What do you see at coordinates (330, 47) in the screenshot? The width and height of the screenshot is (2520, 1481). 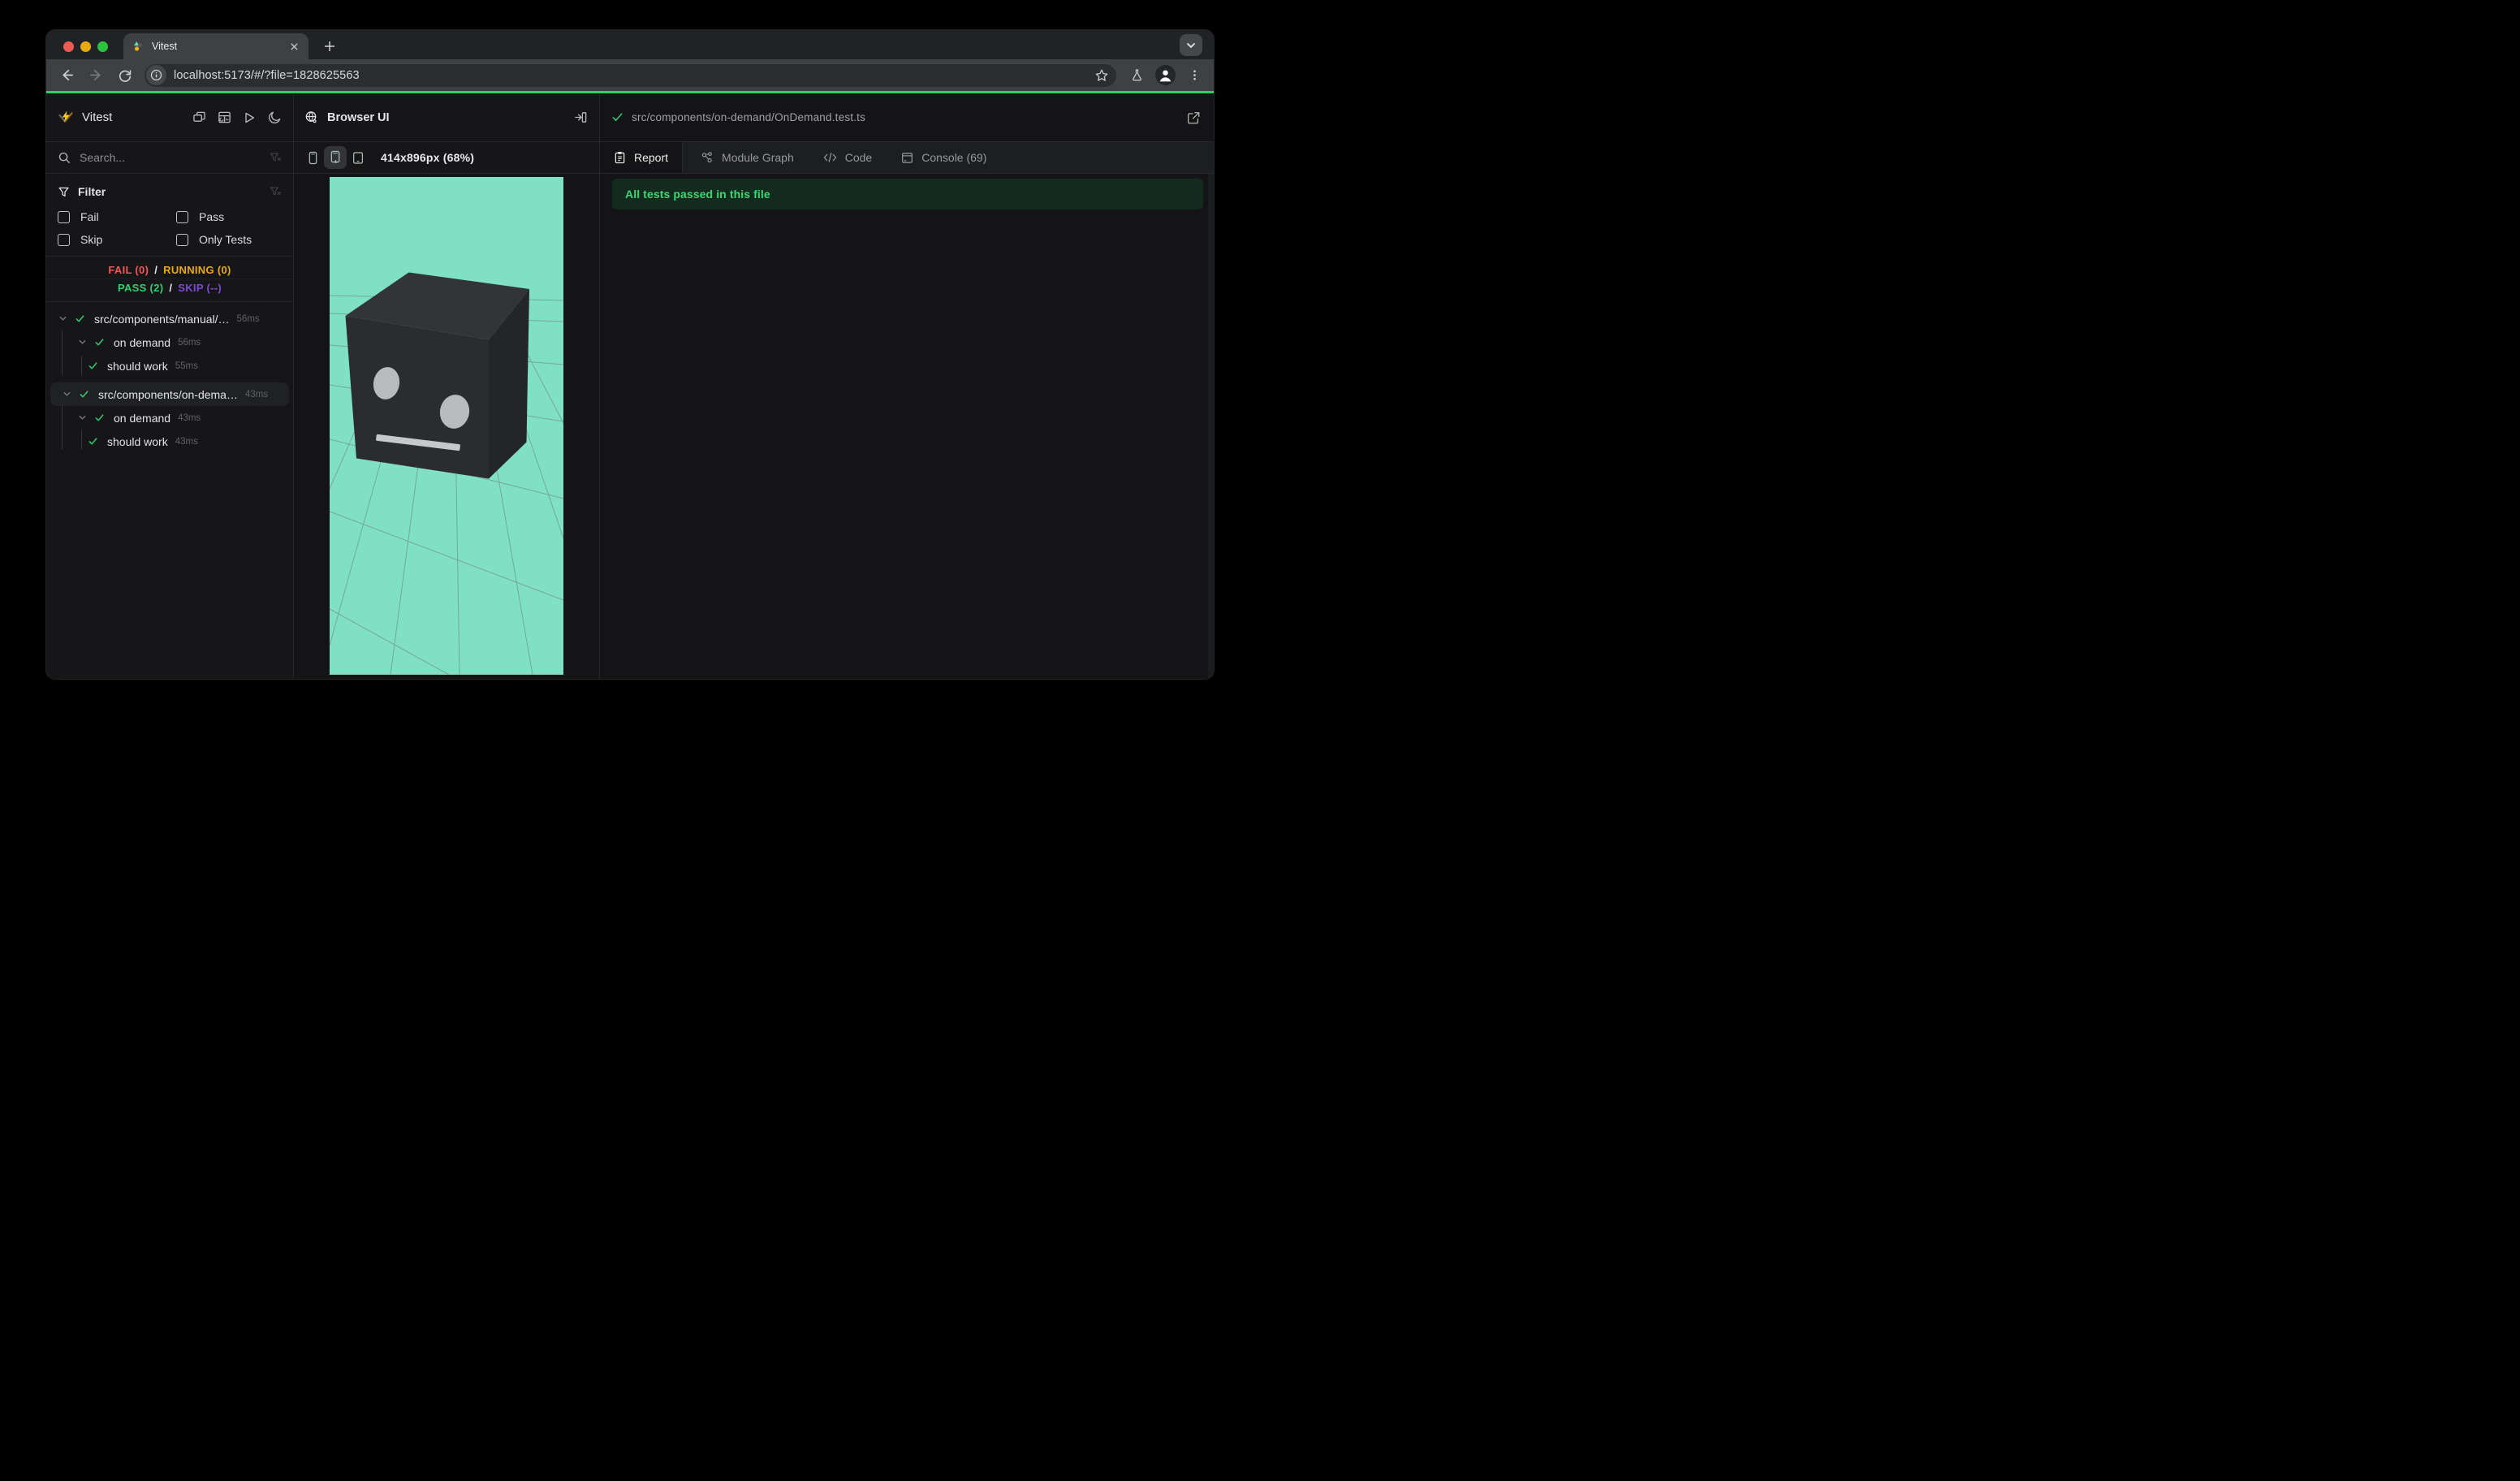 I see `new-tab-button` at bounding box center [330, 47].